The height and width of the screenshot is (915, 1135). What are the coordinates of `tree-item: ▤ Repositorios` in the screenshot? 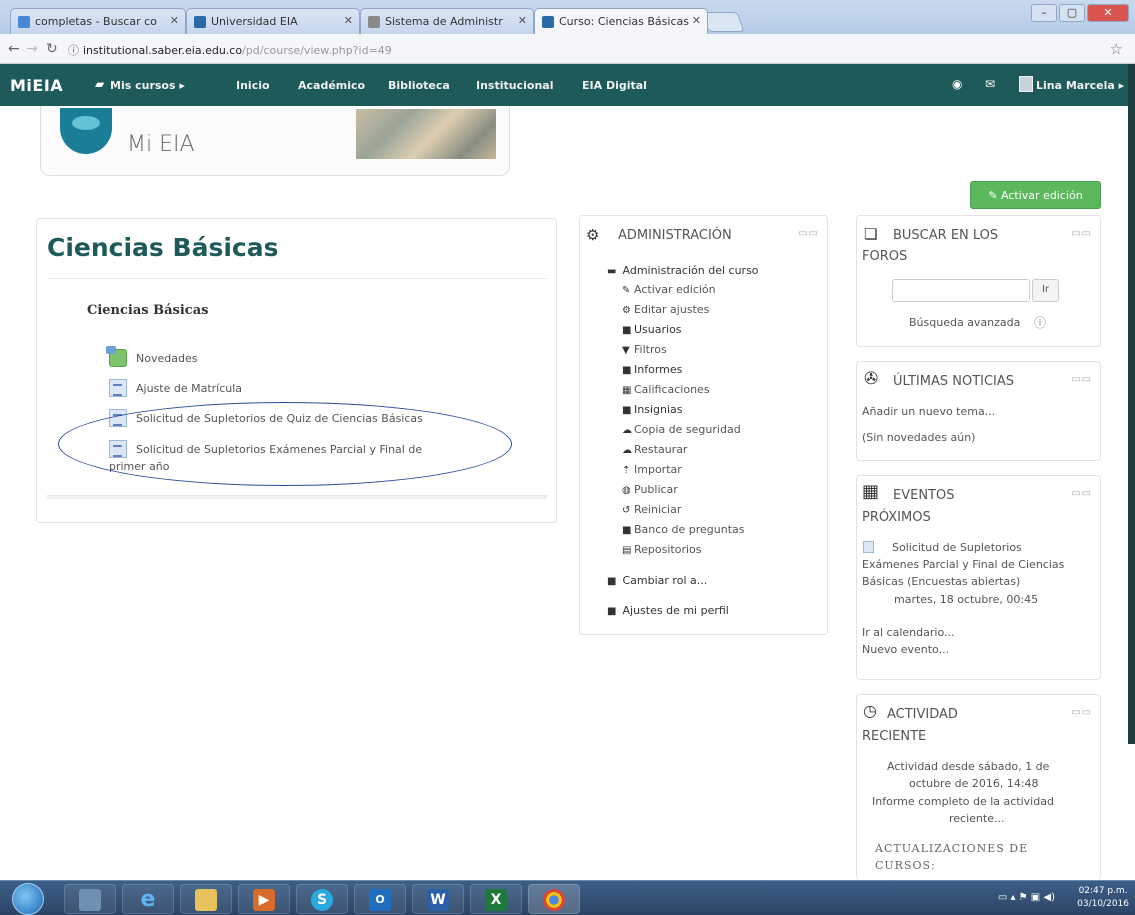 It's located at (662, 549).